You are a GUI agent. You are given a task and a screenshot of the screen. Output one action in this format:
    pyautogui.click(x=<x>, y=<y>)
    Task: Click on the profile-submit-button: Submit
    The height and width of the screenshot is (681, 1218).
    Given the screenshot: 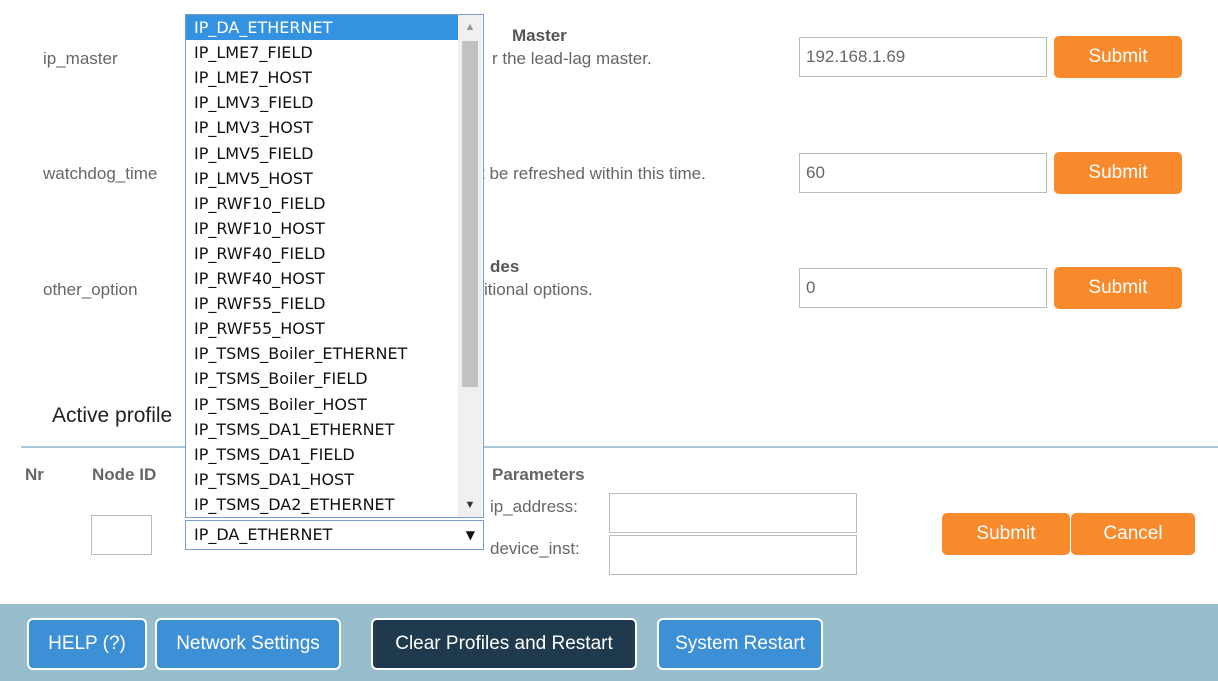 What is the action you would take?
    pyautogui.click(x=1006, y=534)
    